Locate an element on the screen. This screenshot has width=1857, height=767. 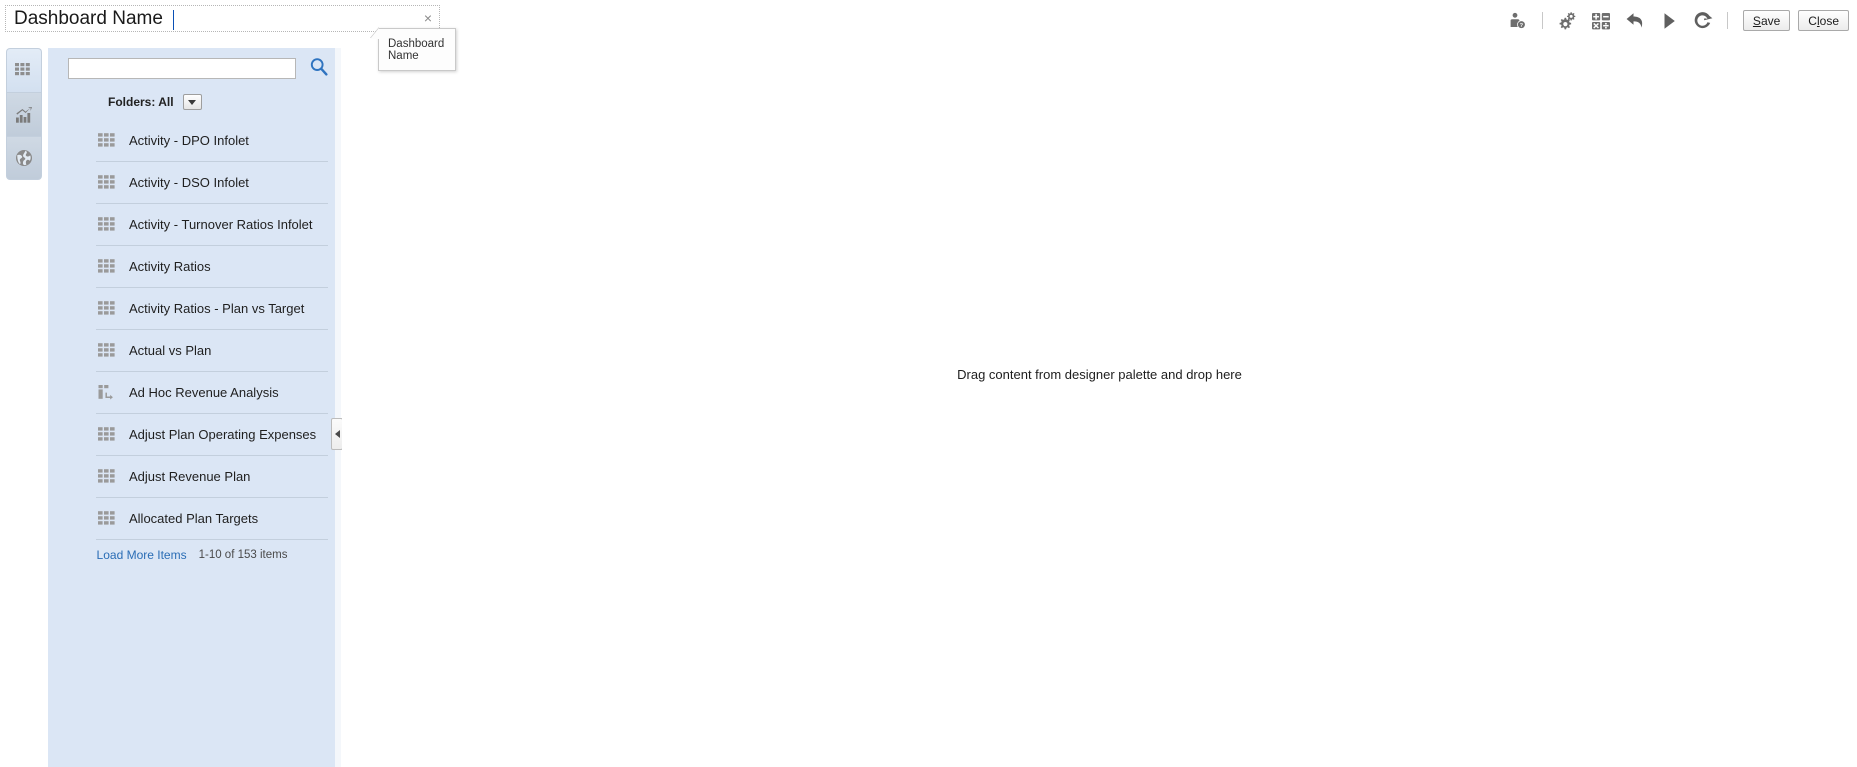
list-item-label: Allocated Plan Targets is located at coordinates (194, 518).